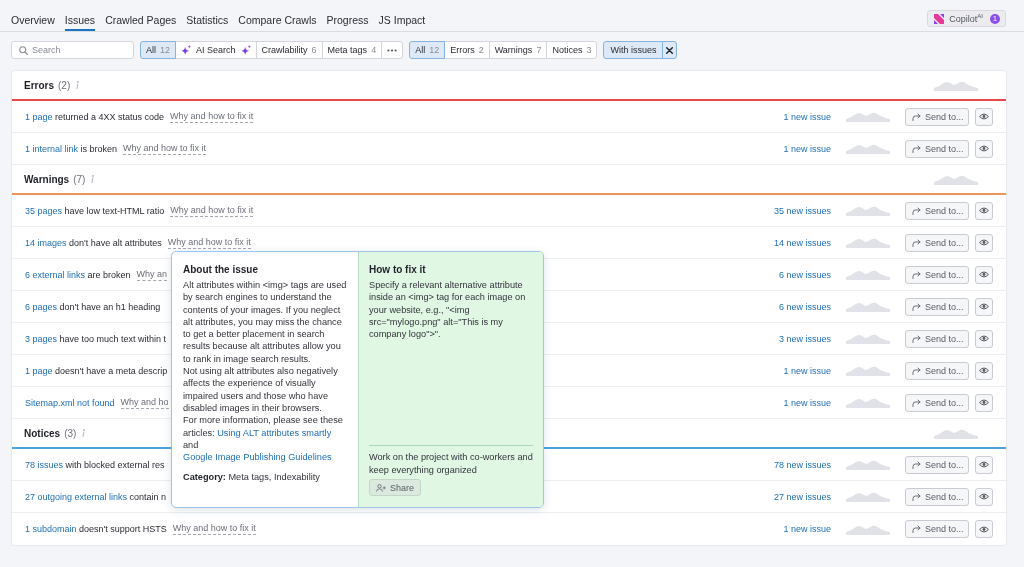 The width and height of the screenshot is (1024, 567). What do you see at coordinates (216, 50) in the screenshot?
I see `category-filter: AI Search` at bounding box center [216, 50].